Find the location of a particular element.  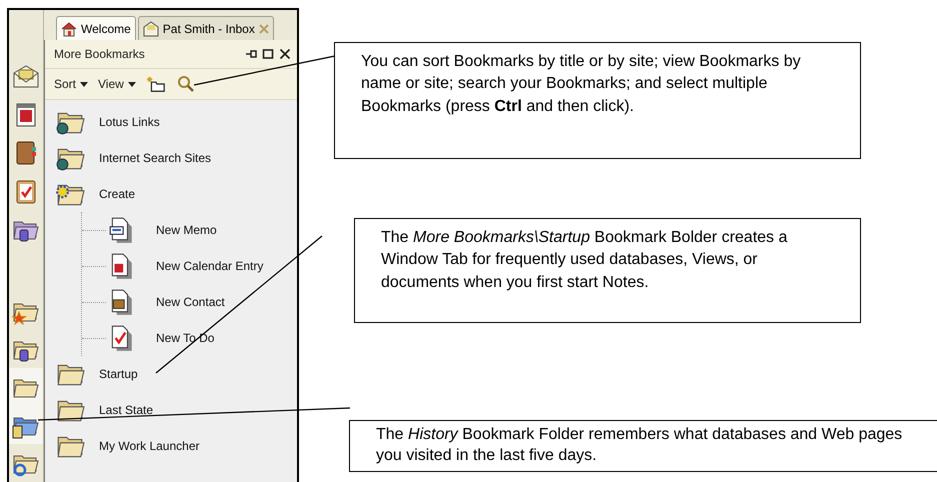

panel-title: More Bookmarks is located at coordinates (99, 54).